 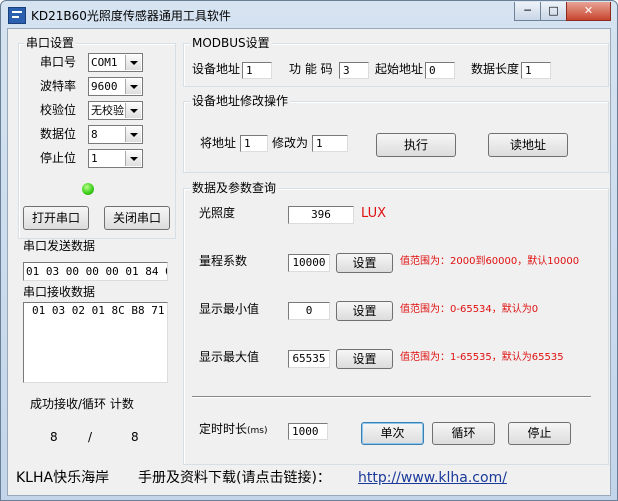 I want to click on max-label: 显示最大值, so click(x=229, y=357).